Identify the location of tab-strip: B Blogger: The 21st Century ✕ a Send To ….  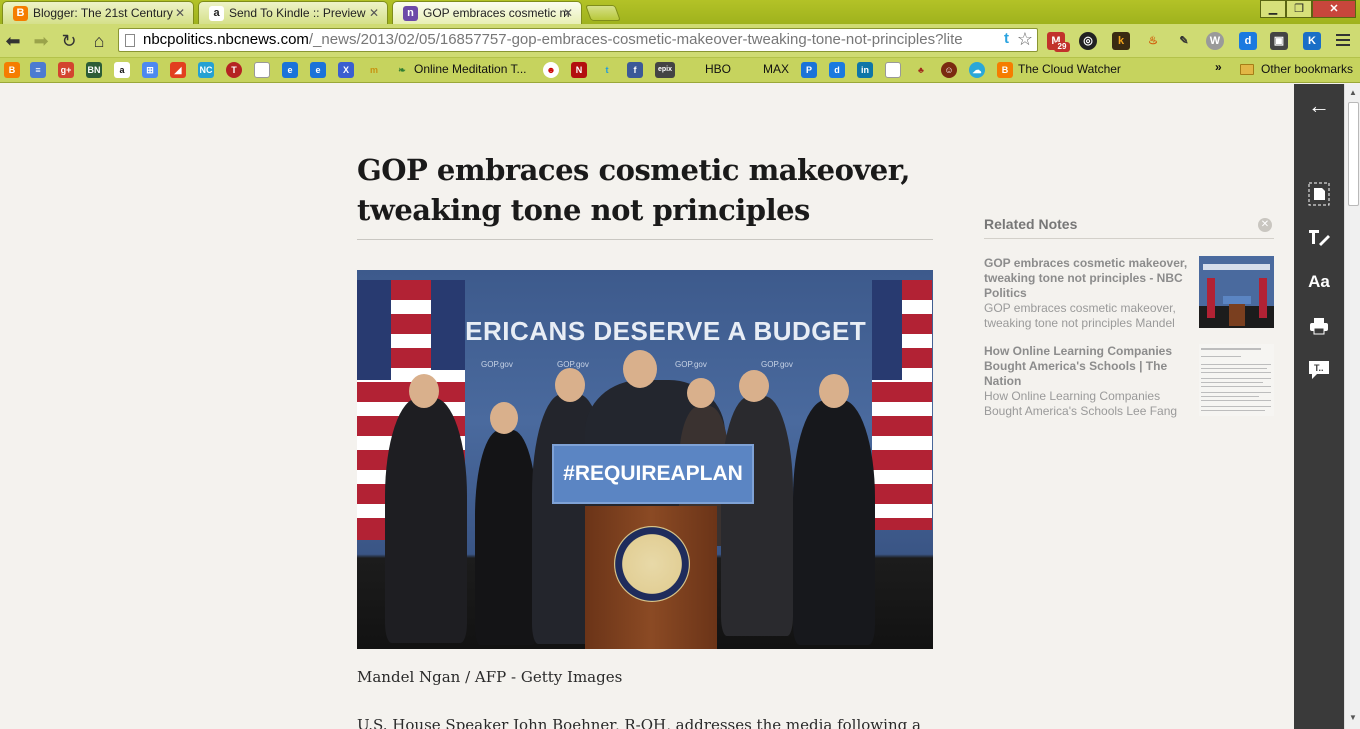
(680, 12).